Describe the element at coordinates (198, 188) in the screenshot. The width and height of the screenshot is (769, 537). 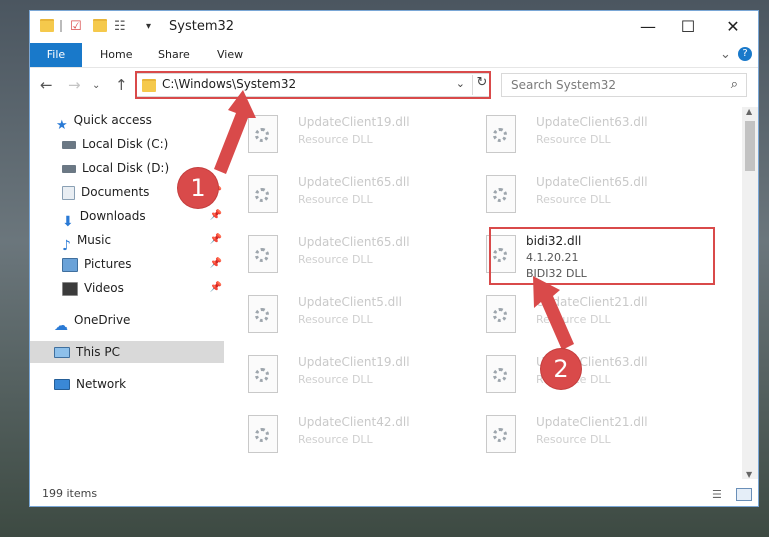
I see `step-1-badge: 1` at that location.